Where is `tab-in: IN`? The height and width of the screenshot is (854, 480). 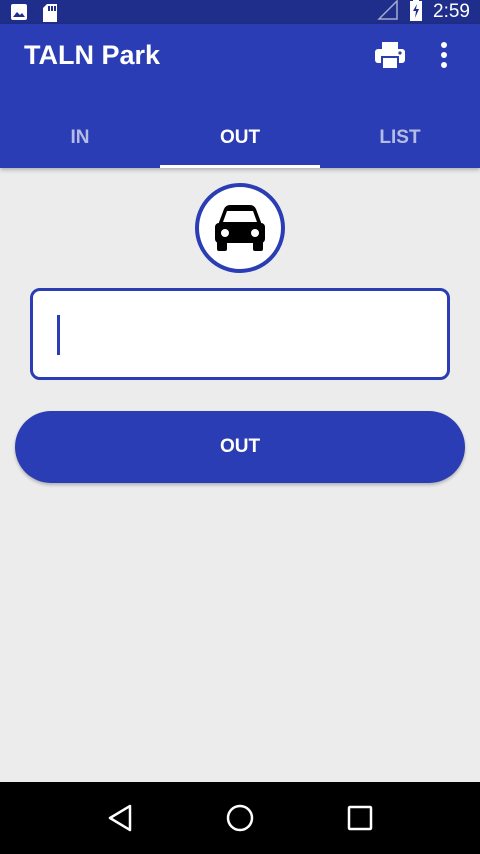
tab-in: IN is located at coordinates (80, 138).